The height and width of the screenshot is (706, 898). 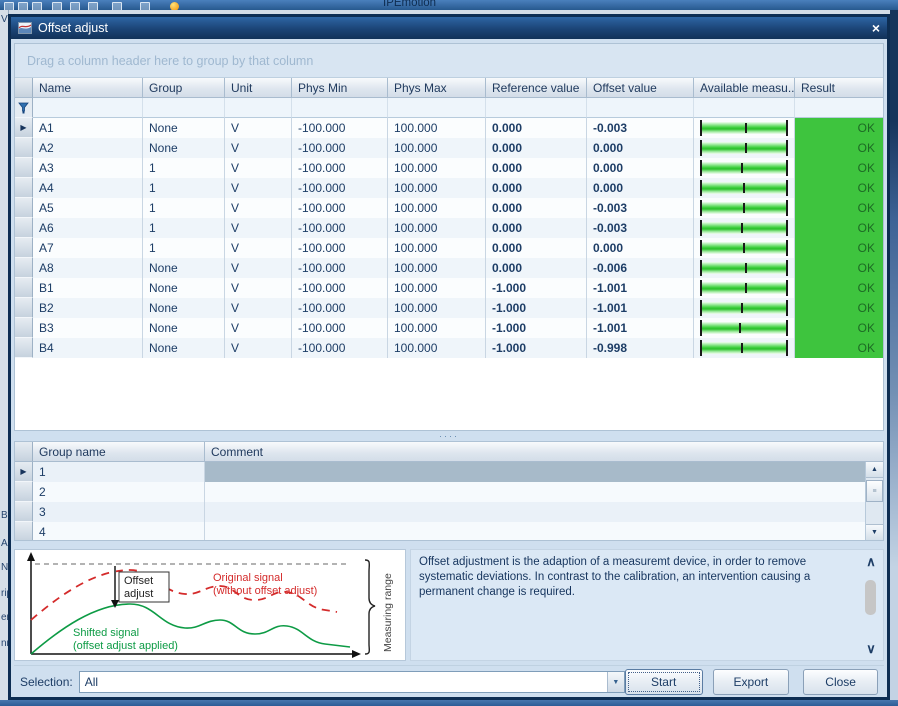 I want to click on table-row: A4 1 V -100.000 100.000 0.000 0.000 OK, so click(x=449, y=188).